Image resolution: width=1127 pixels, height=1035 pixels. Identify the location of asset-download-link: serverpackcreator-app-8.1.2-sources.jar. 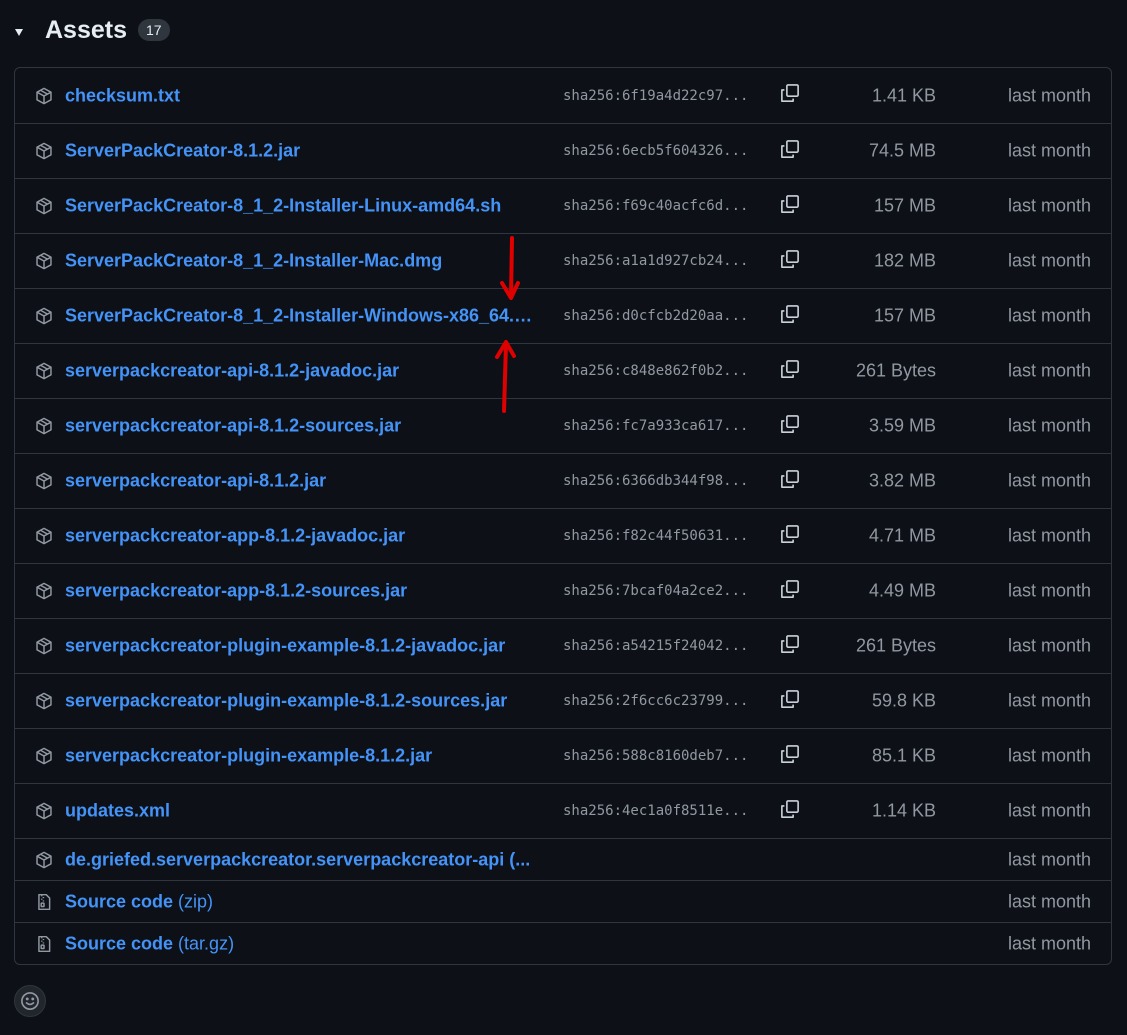
(236, 591).